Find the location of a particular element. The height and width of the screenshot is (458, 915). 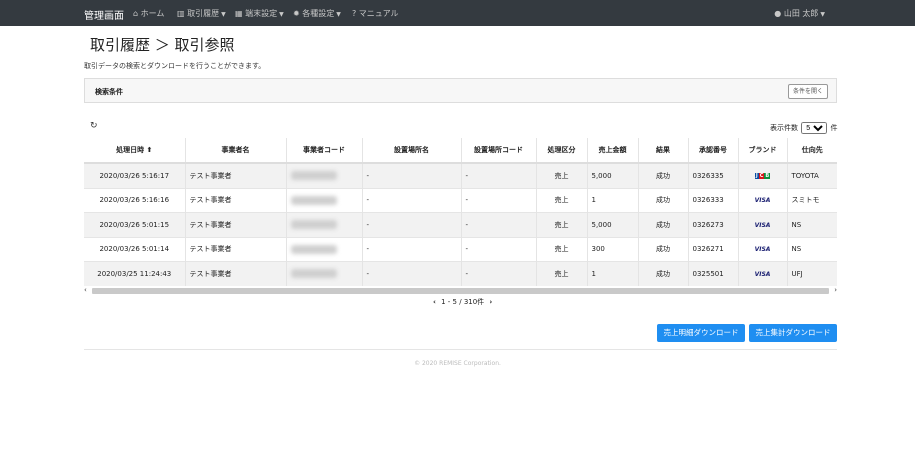

nav-settings: ✹ 各種設定 ▼ is located at coordinates (317, 13).